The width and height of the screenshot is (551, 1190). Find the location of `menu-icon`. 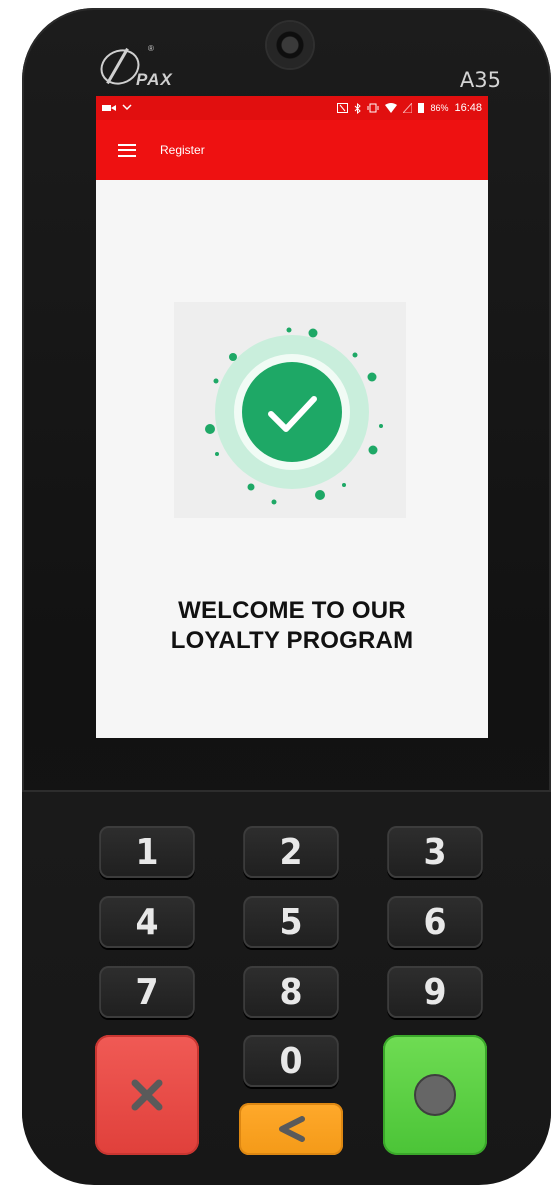

menu-icon is located at coordinates (127, 150).